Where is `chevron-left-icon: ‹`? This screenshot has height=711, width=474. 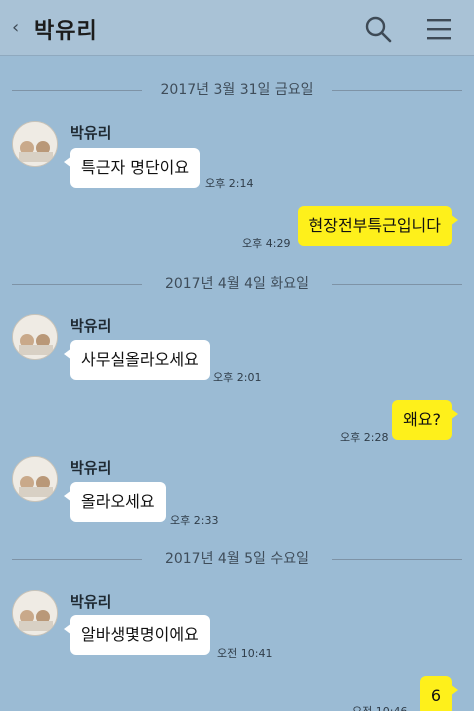
chevron-left-icon: ‹ is located at coordinates (18, 28).